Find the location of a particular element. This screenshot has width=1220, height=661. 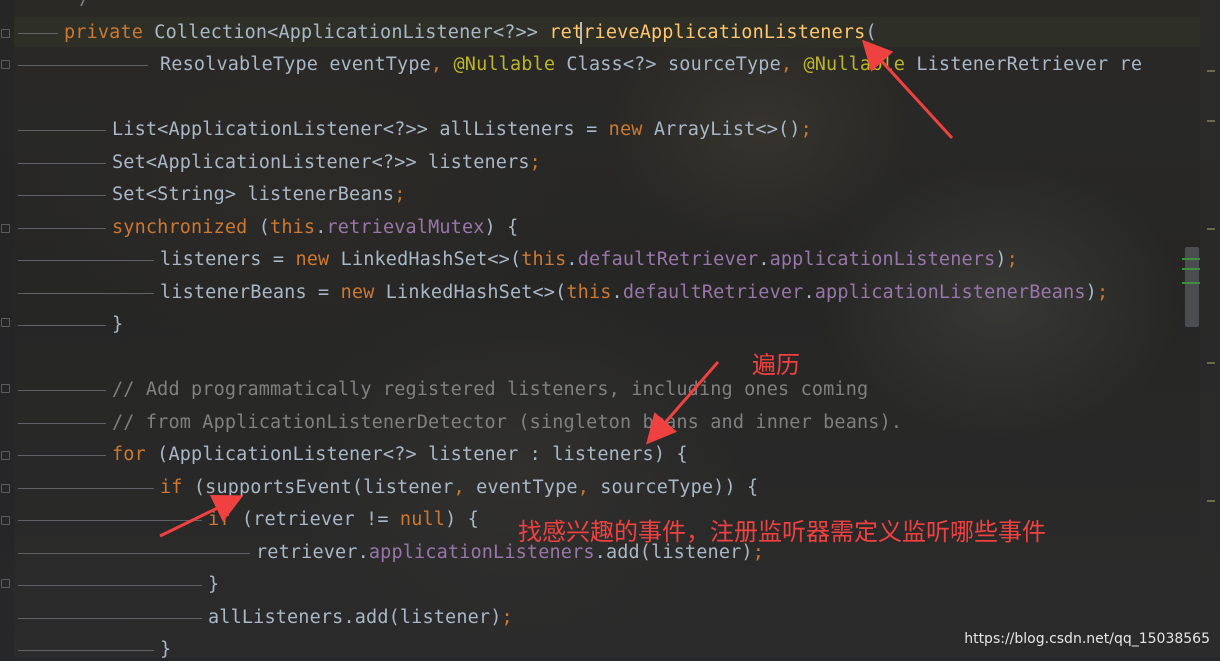

arrow-to-method-name is located at coordinates (907, 89).